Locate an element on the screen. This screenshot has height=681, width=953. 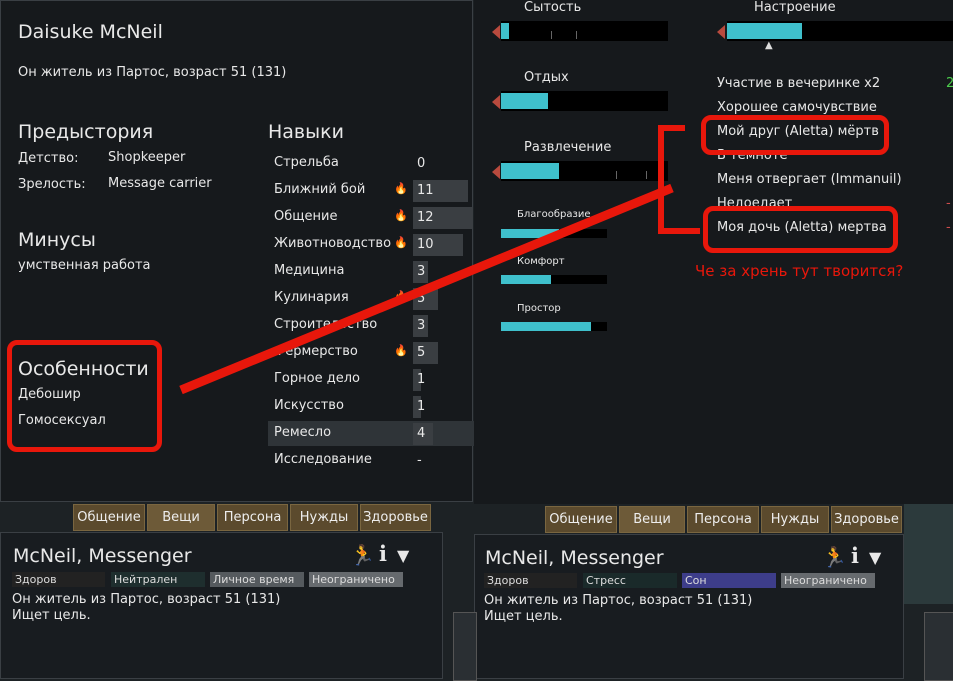
annotation-box-daughter is located at coordinates (800, 229).